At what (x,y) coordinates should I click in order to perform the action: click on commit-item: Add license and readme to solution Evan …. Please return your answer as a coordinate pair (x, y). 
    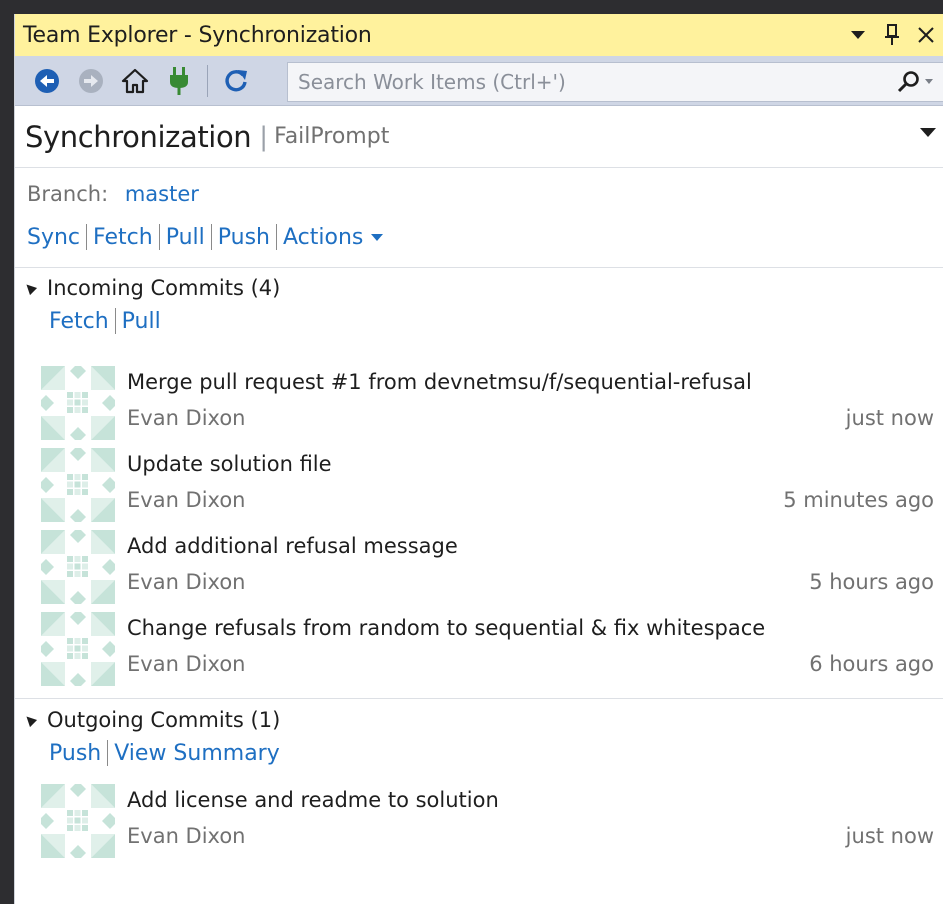
    Looking at the image, I should click on (479, 825).